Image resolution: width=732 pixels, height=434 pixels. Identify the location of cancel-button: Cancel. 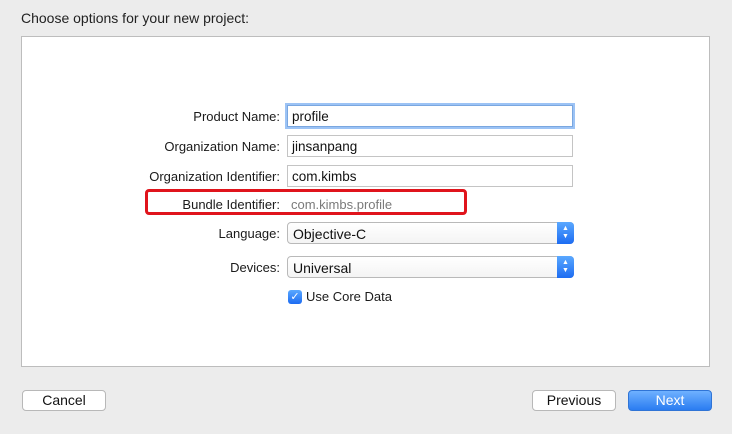
(64, 400).